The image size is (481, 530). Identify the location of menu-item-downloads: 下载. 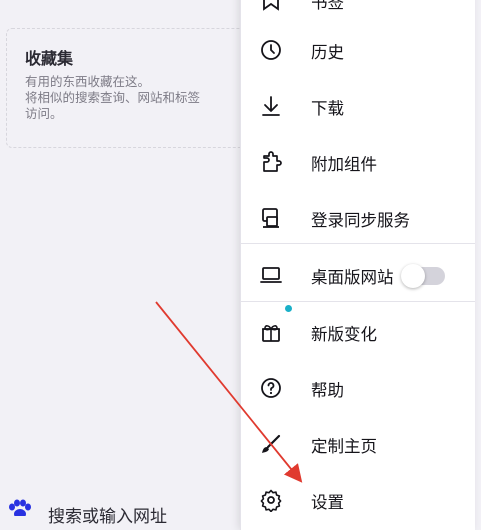
(358, 106).